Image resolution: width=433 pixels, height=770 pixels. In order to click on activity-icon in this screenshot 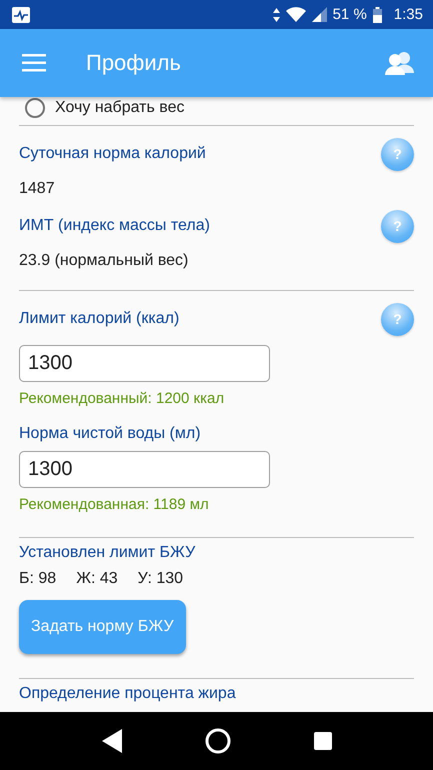, I will do `click(21, 14)`.